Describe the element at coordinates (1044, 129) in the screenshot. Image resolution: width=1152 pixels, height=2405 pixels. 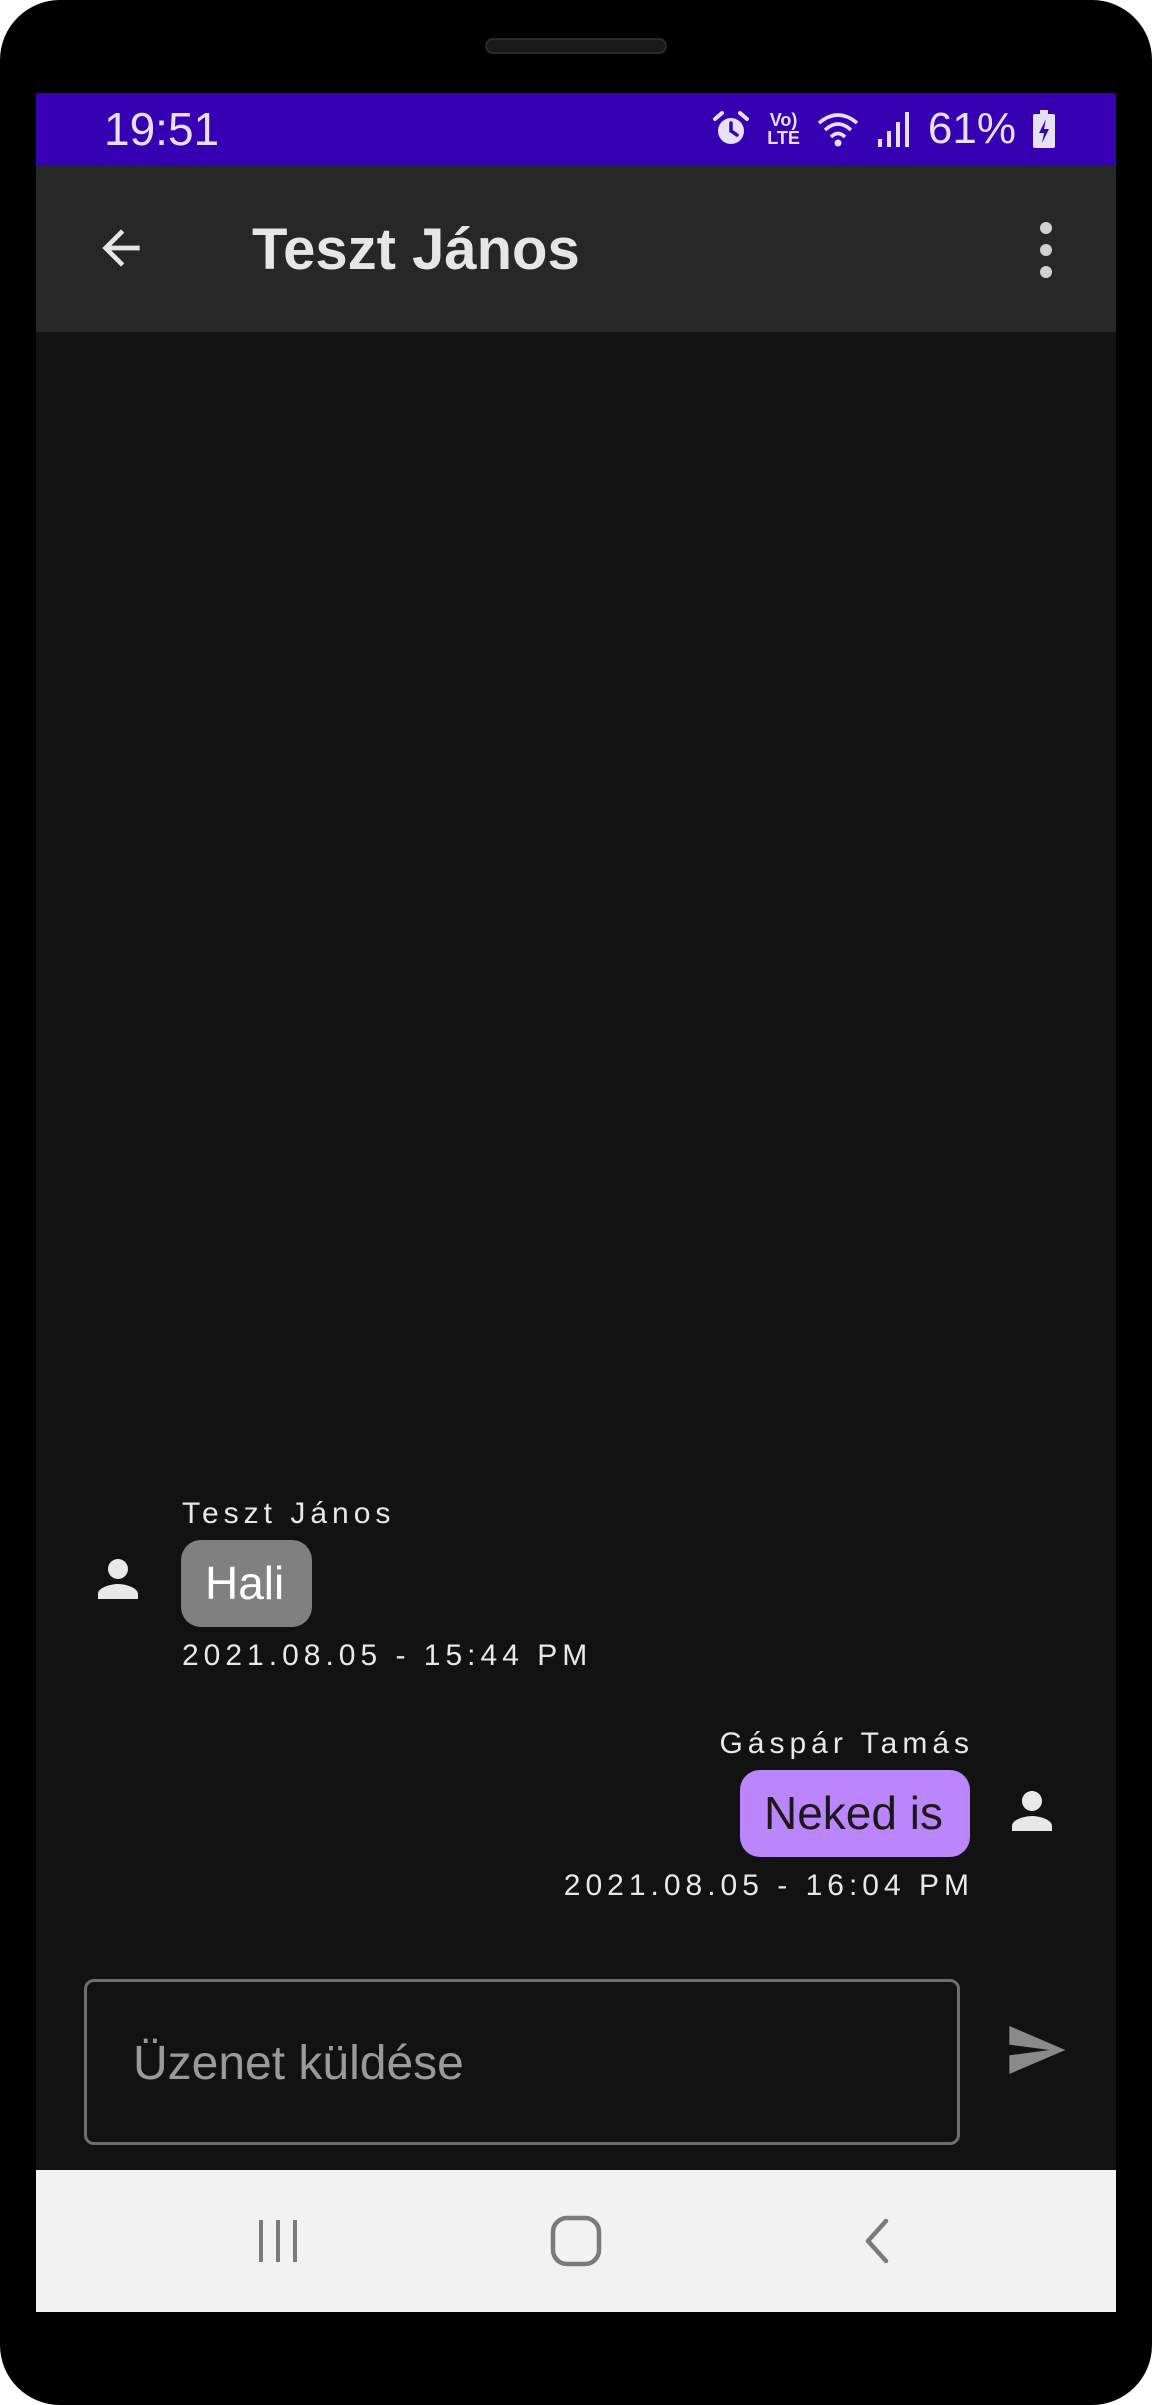
I see `battery-charging-icon` at that location.